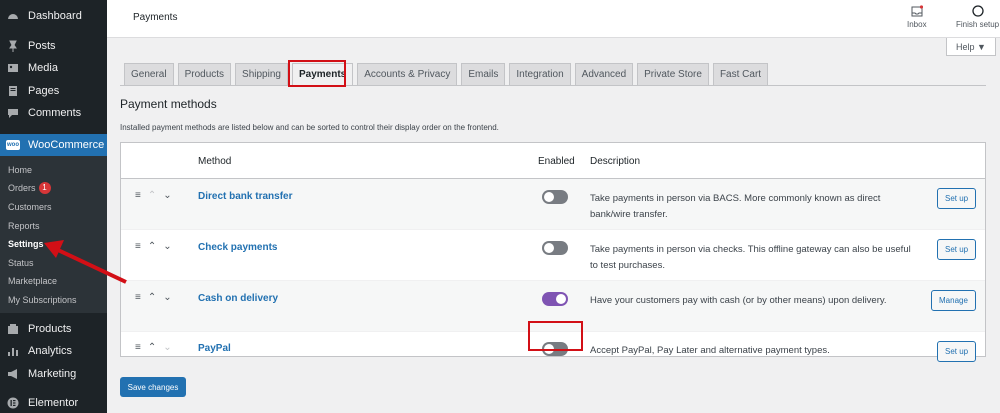  I want to click on submenu-item-orders: Orders 1, so click(53, 188).